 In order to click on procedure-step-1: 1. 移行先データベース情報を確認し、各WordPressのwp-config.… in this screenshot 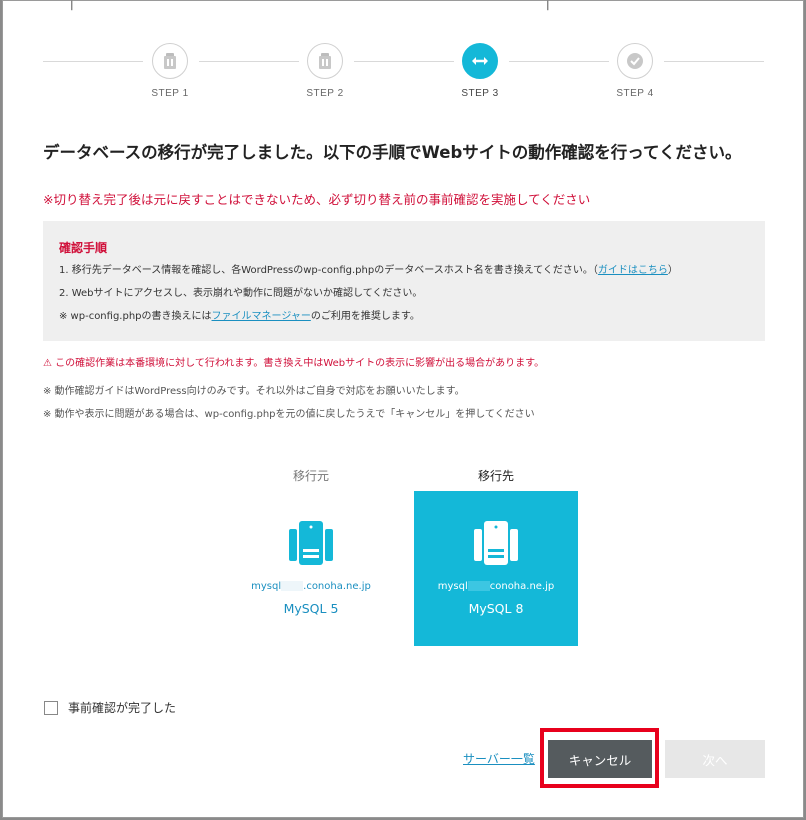, I will do `click(404, 275)`.